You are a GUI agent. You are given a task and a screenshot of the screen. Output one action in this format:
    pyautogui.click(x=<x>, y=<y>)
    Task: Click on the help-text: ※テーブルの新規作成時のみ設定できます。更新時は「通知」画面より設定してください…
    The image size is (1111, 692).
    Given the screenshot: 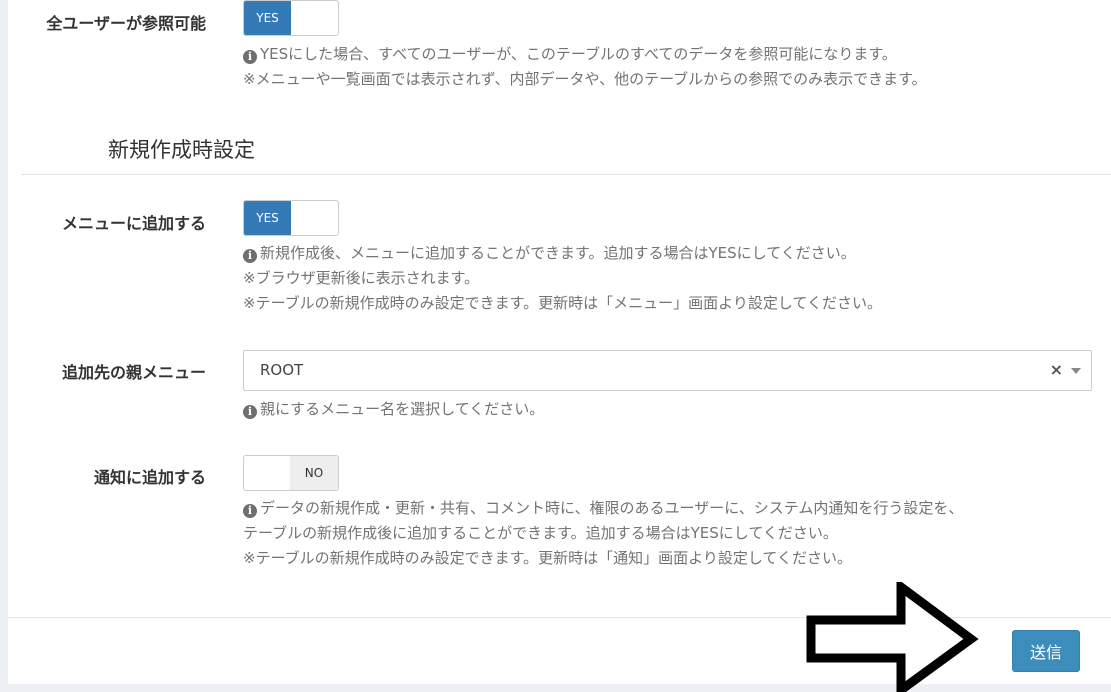 What is the action you would take?
    pyautogui.click(x=547, y=558)
    